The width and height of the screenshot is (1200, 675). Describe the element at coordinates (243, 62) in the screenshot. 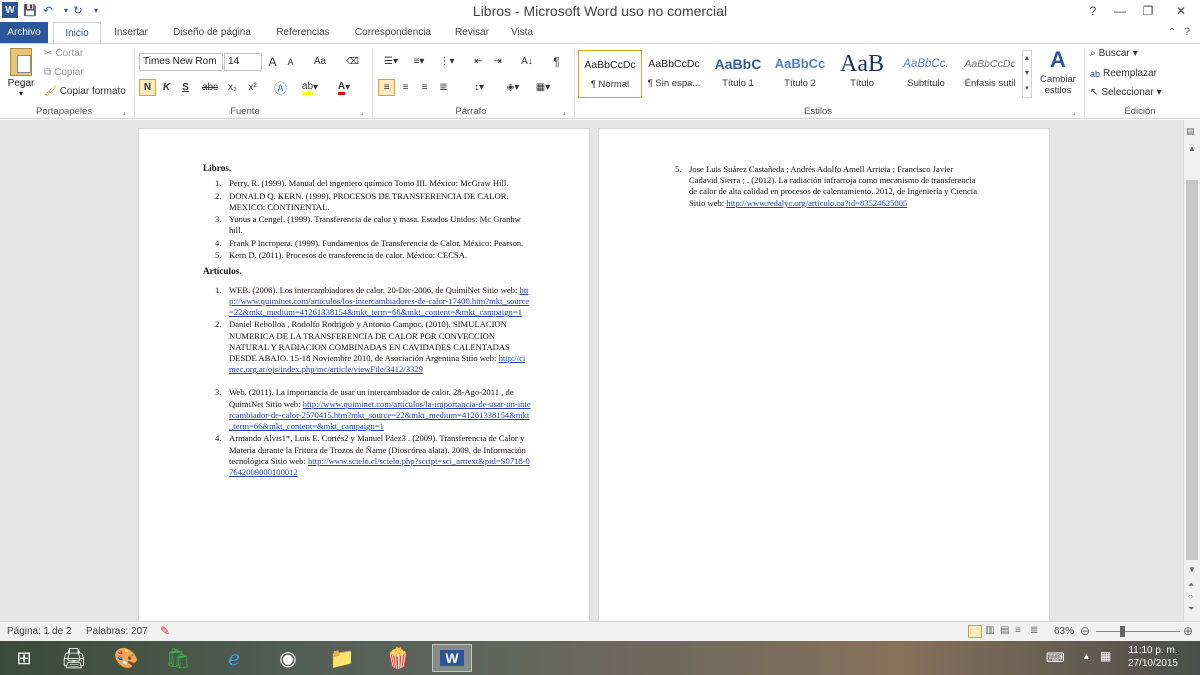

I see `font-size-combo: 14` at that location.